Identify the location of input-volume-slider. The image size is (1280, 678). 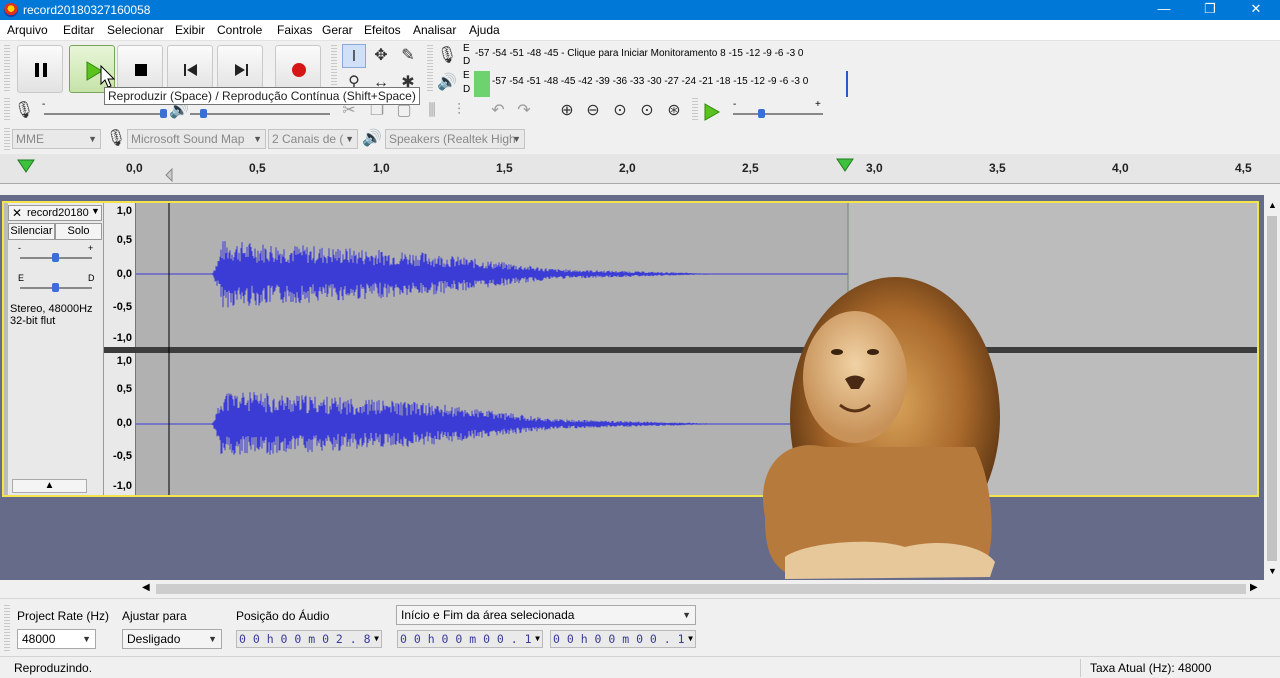
(104, 114).